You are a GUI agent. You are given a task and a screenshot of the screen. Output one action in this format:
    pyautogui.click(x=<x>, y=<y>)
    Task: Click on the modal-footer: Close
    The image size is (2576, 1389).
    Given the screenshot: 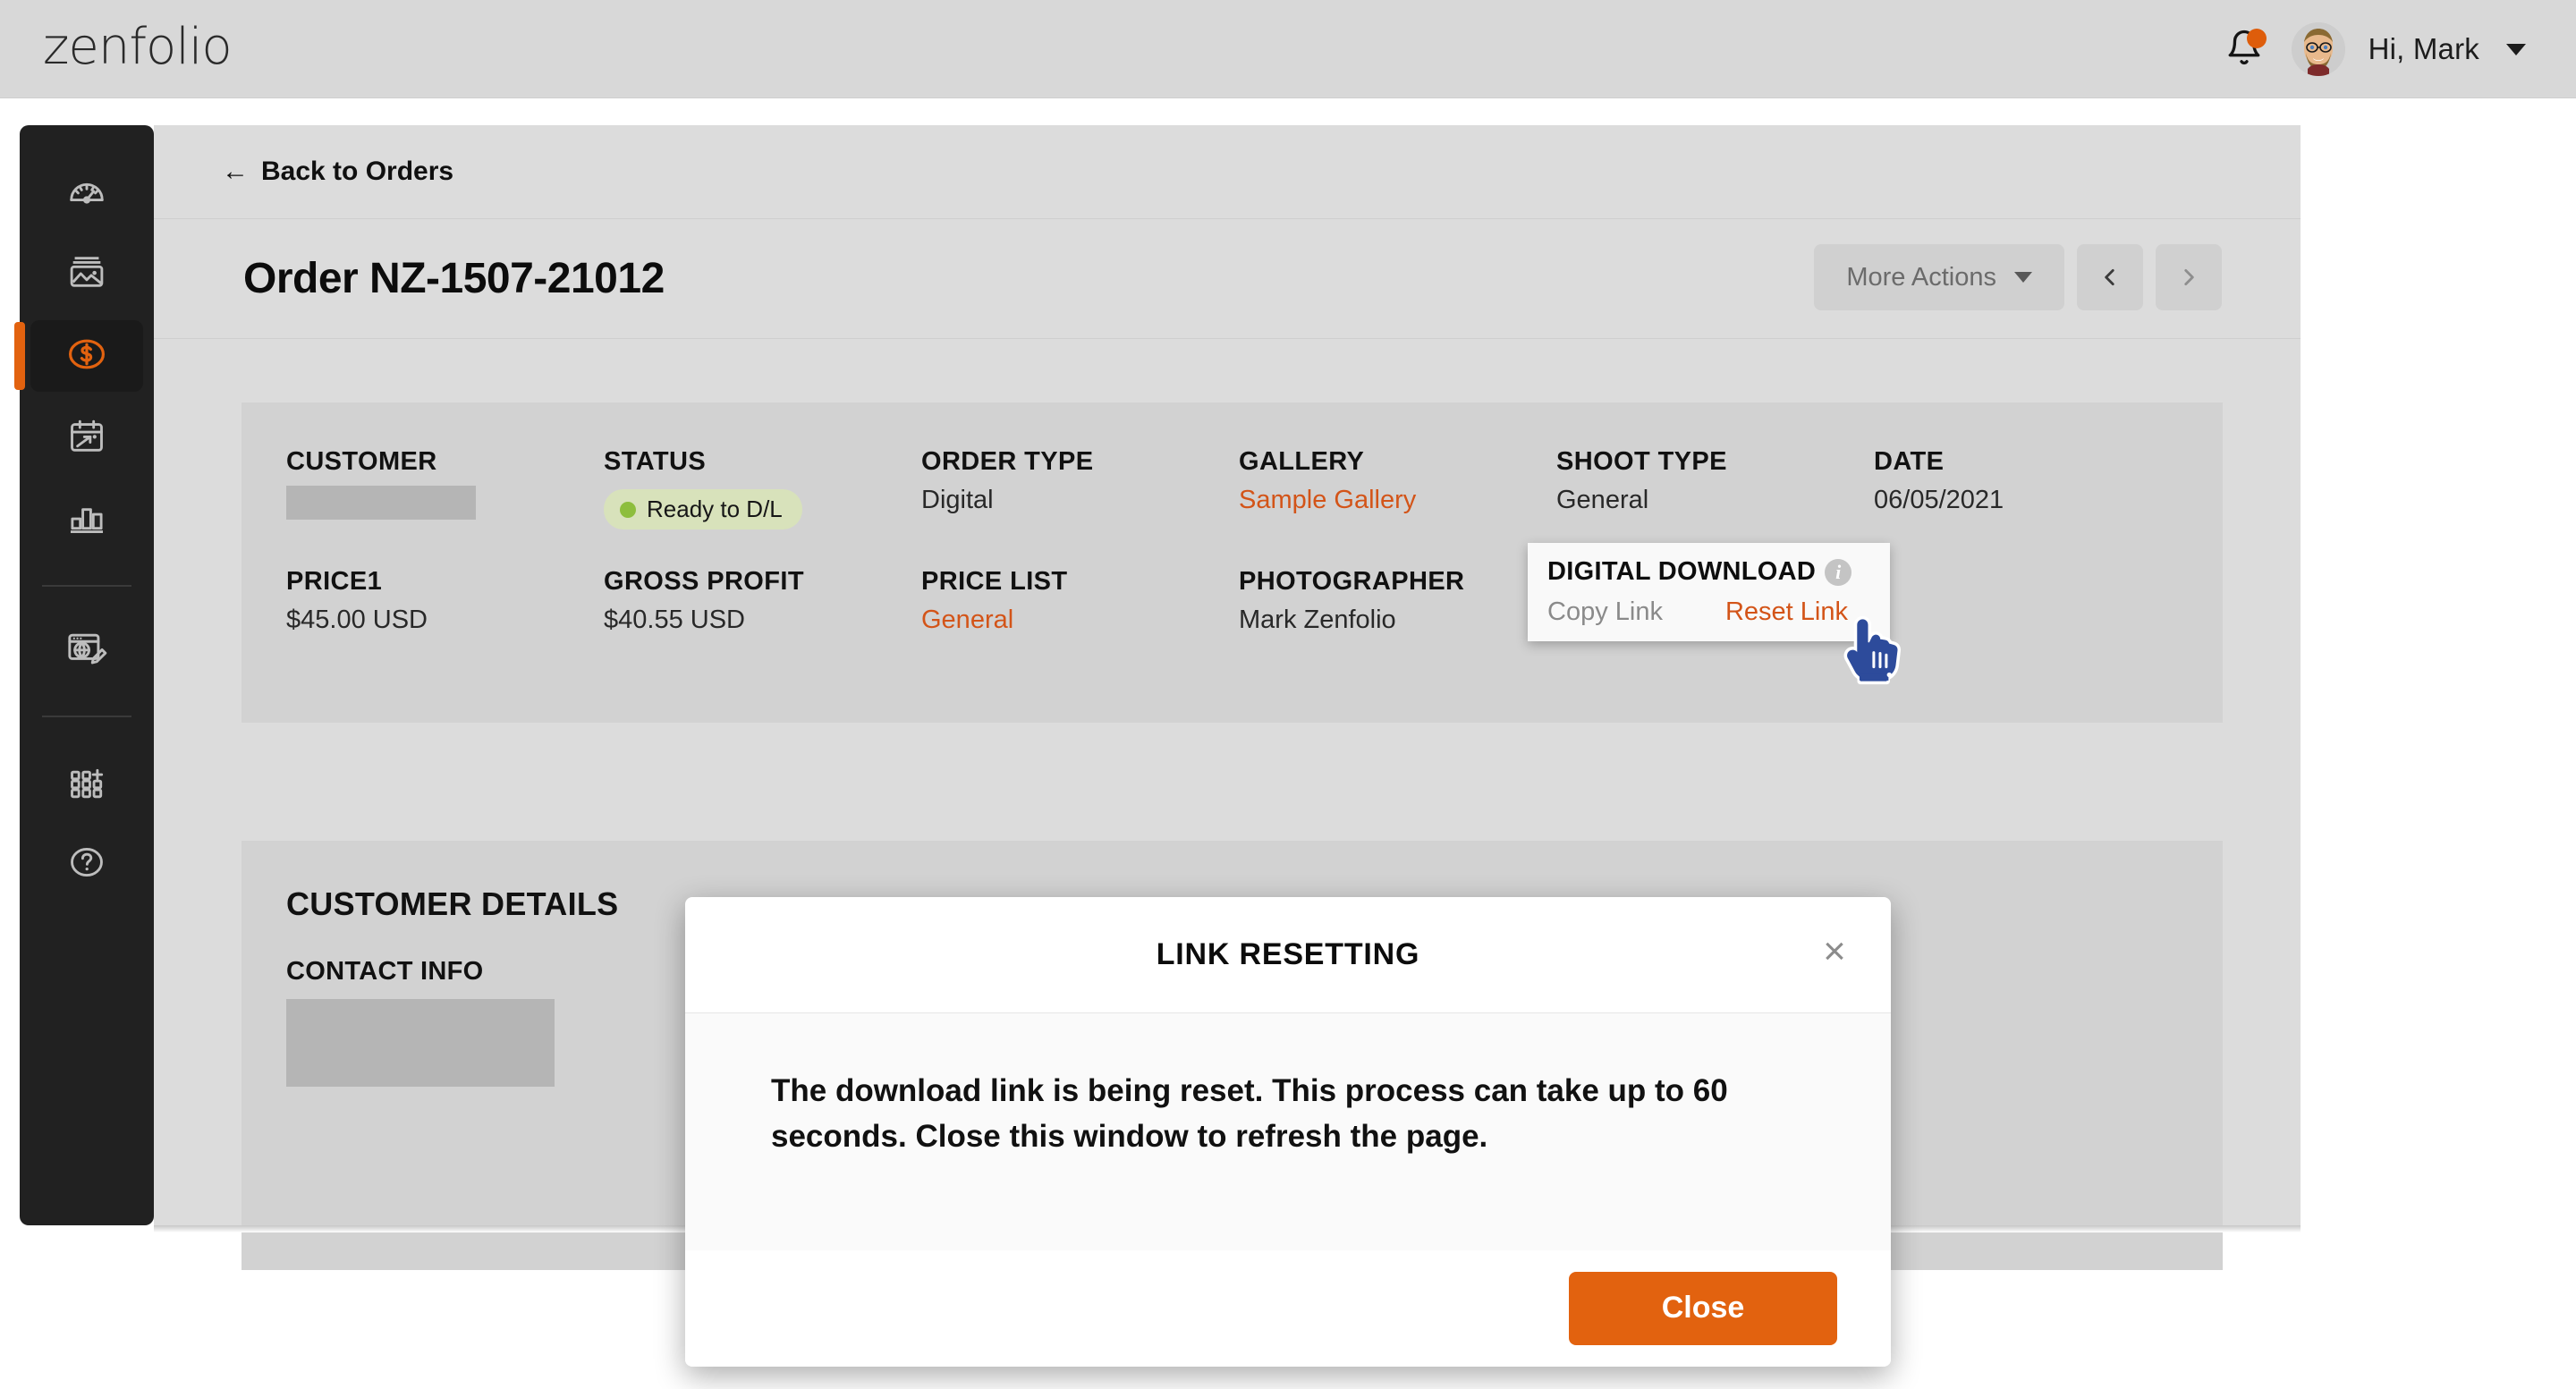 What is the action you would take?
    pyautogui.click(x=1288, y=1308)
    